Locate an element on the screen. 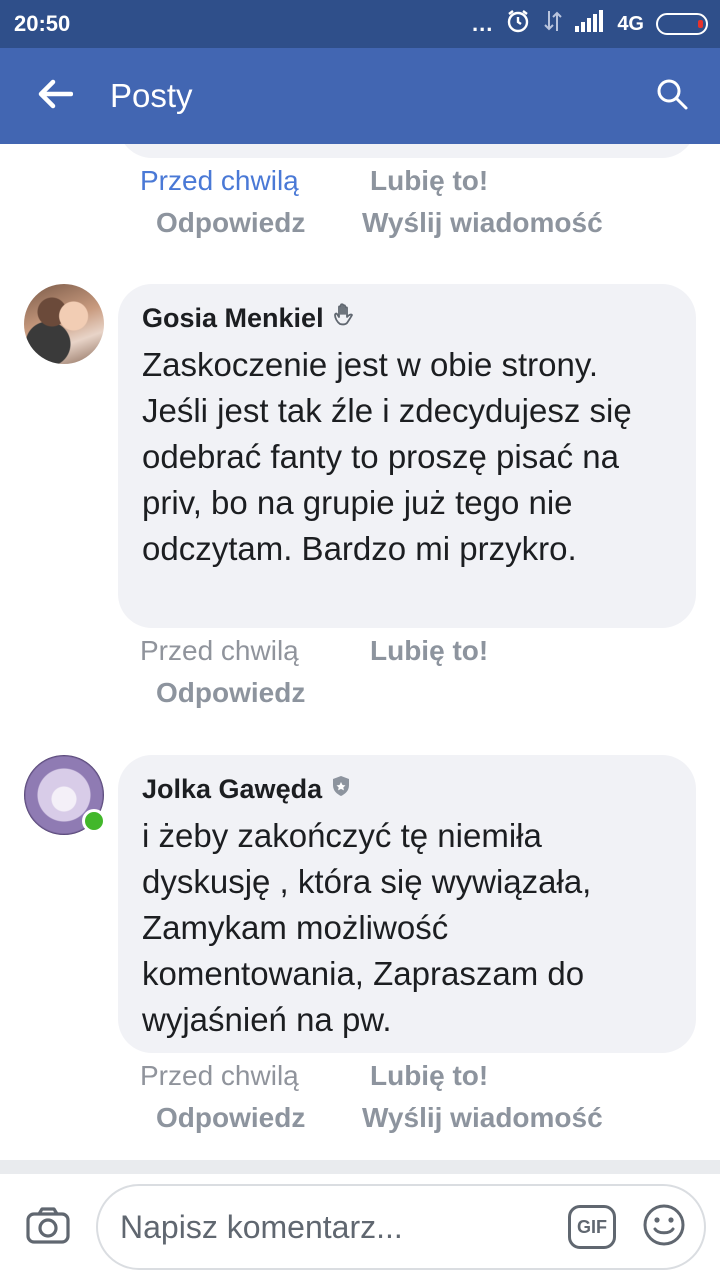 This screenshot has width=720, height=1280. comment-author: Jolka Gawęda is located at coordinates (407, 789).